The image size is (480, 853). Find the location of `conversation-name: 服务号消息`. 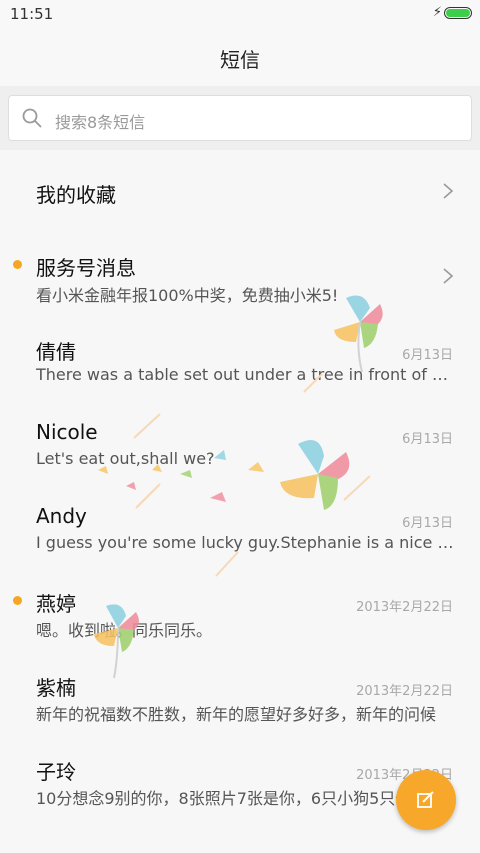

conversation-name: 服务号消息 is located at coordinates (86, 268).